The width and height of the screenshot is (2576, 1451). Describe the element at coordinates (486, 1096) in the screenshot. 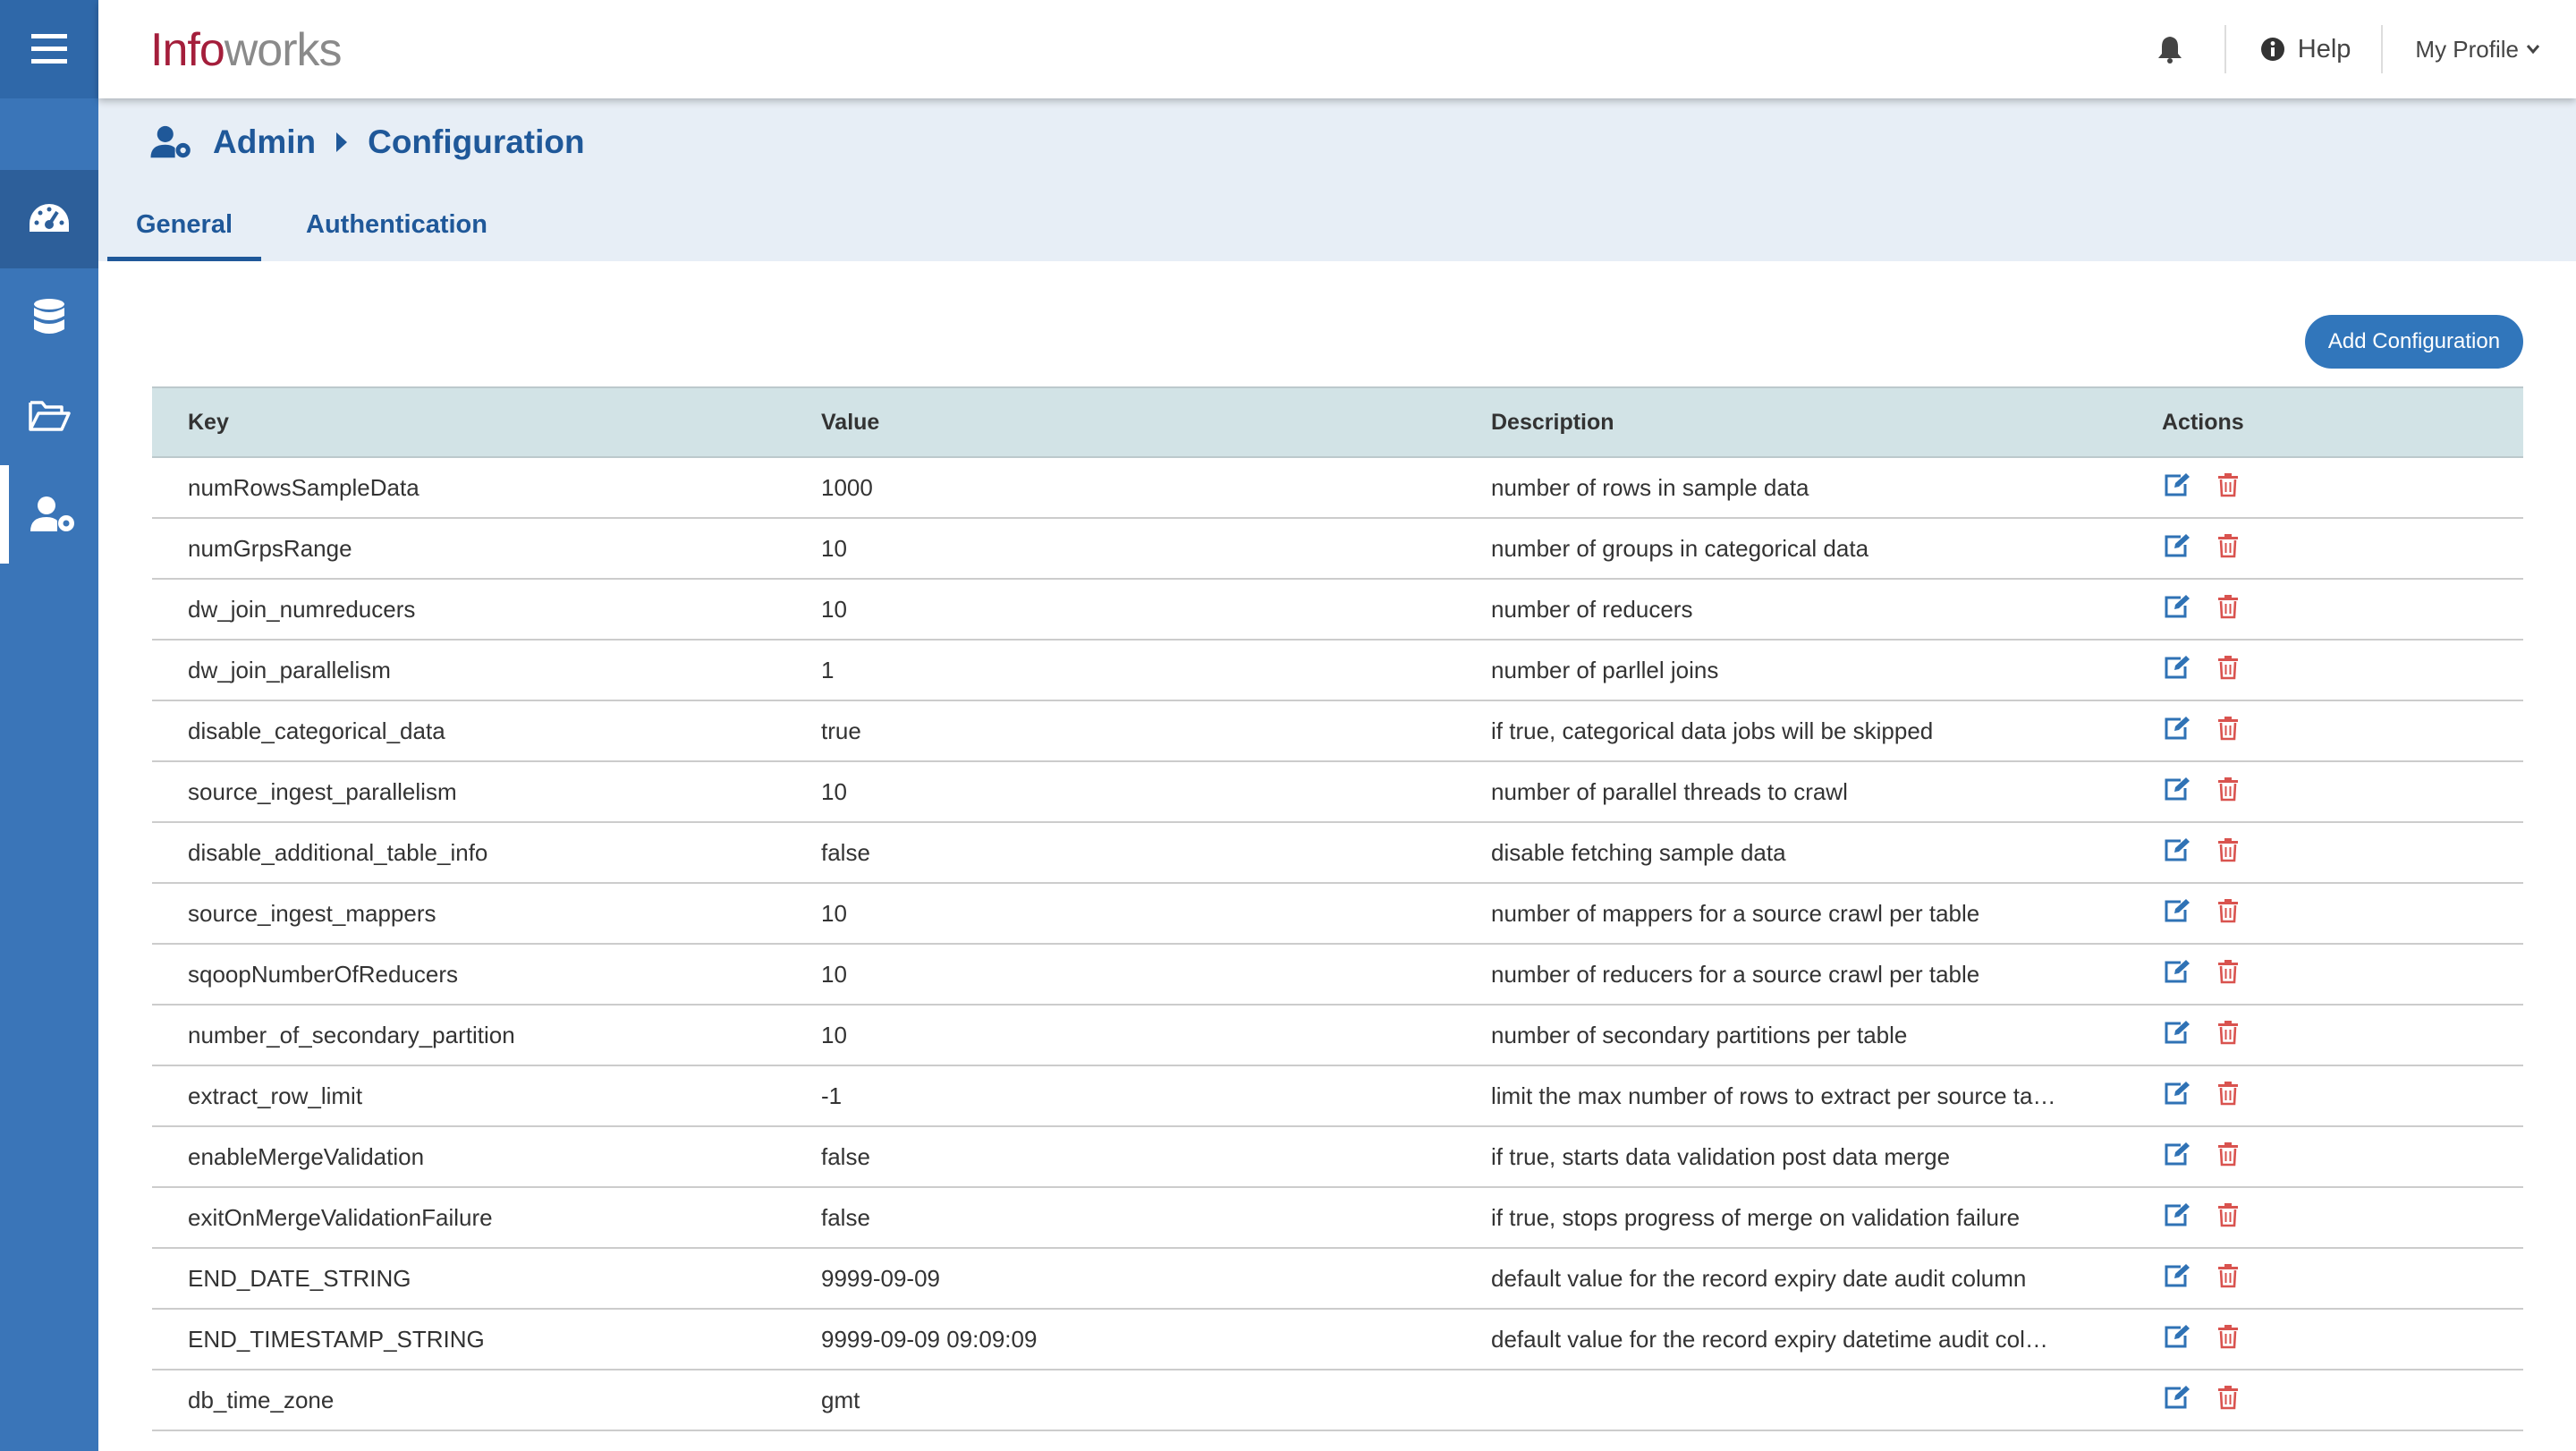

I see `cell-key: extract_row_limit` at that location.